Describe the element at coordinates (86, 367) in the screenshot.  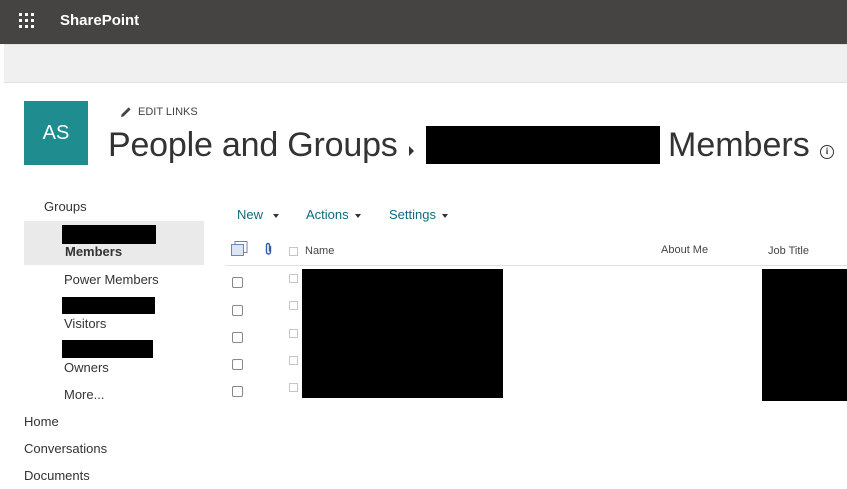
I see `nav-item-owners: Owners` at that location.